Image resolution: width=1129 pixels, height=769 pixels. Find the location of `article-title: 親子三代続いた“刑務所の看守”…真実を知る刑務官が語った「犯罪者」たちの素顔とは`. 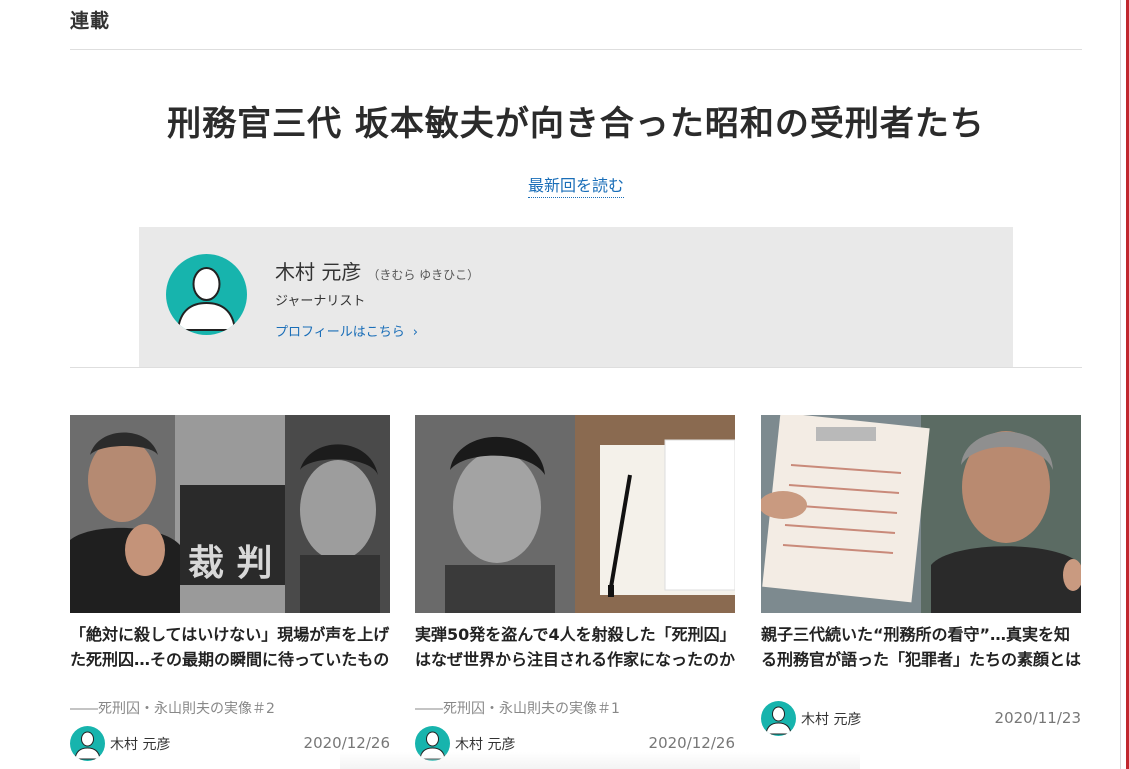

article-title: 親子三代続いた“刑務所の看守”…真実を知る刑務官が語った「犯罪者」たちの素顔とは is located at coordinates (921, 659).